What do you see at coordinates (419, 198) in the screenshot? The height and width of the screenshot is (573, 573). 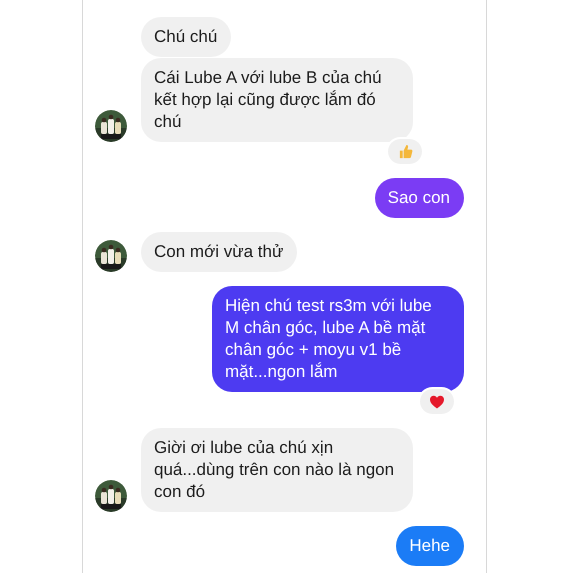 I see `message-bubble: Sao con` at bounding box center [419, 198].